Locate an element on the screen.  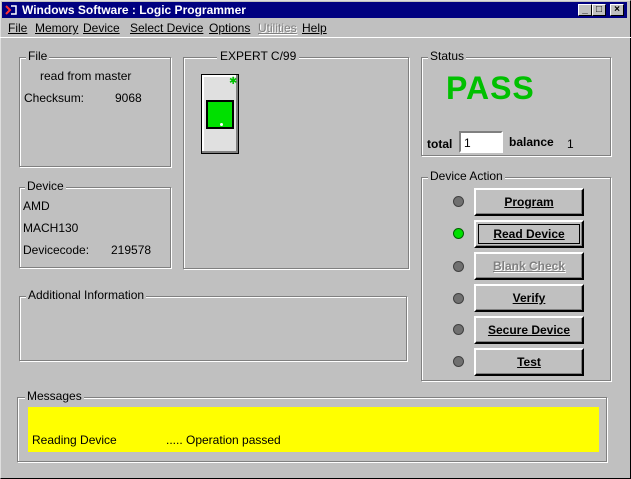
devicecode-value: 219578 is located at coordinates (131, 250).